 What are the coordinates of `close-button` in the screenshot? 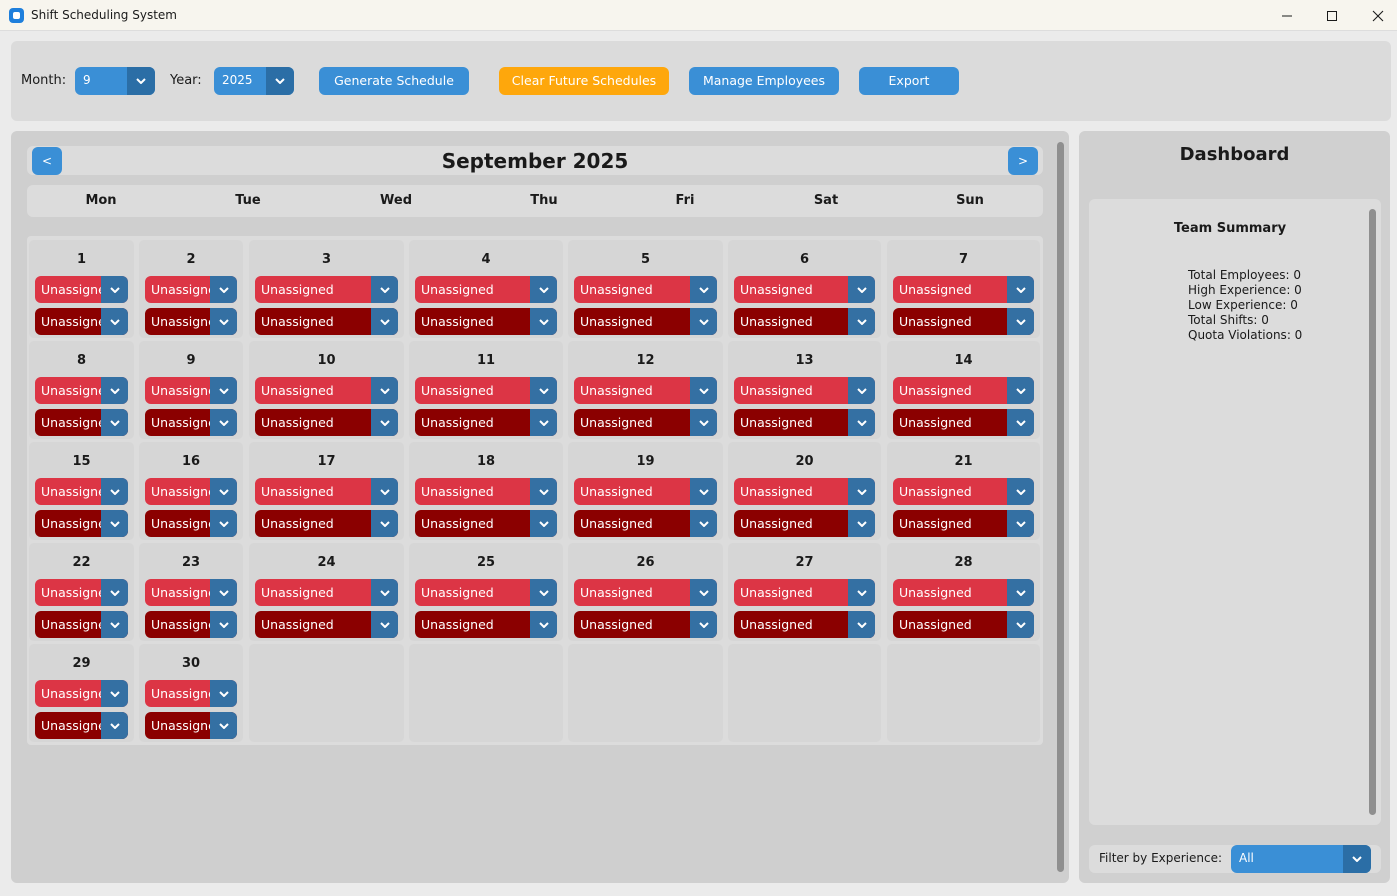 It's located at (1376, 15).